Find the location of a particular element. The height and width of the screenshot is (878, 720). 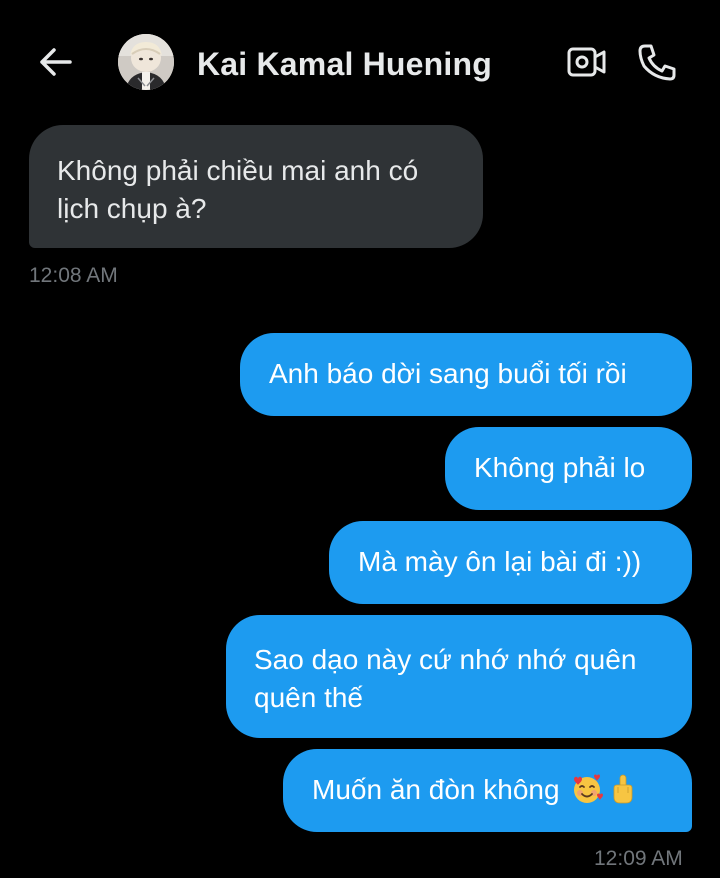

message-bubble-outgoing: Anh báo dời sang buổi tối rồi is located at coordinates (466, 374).